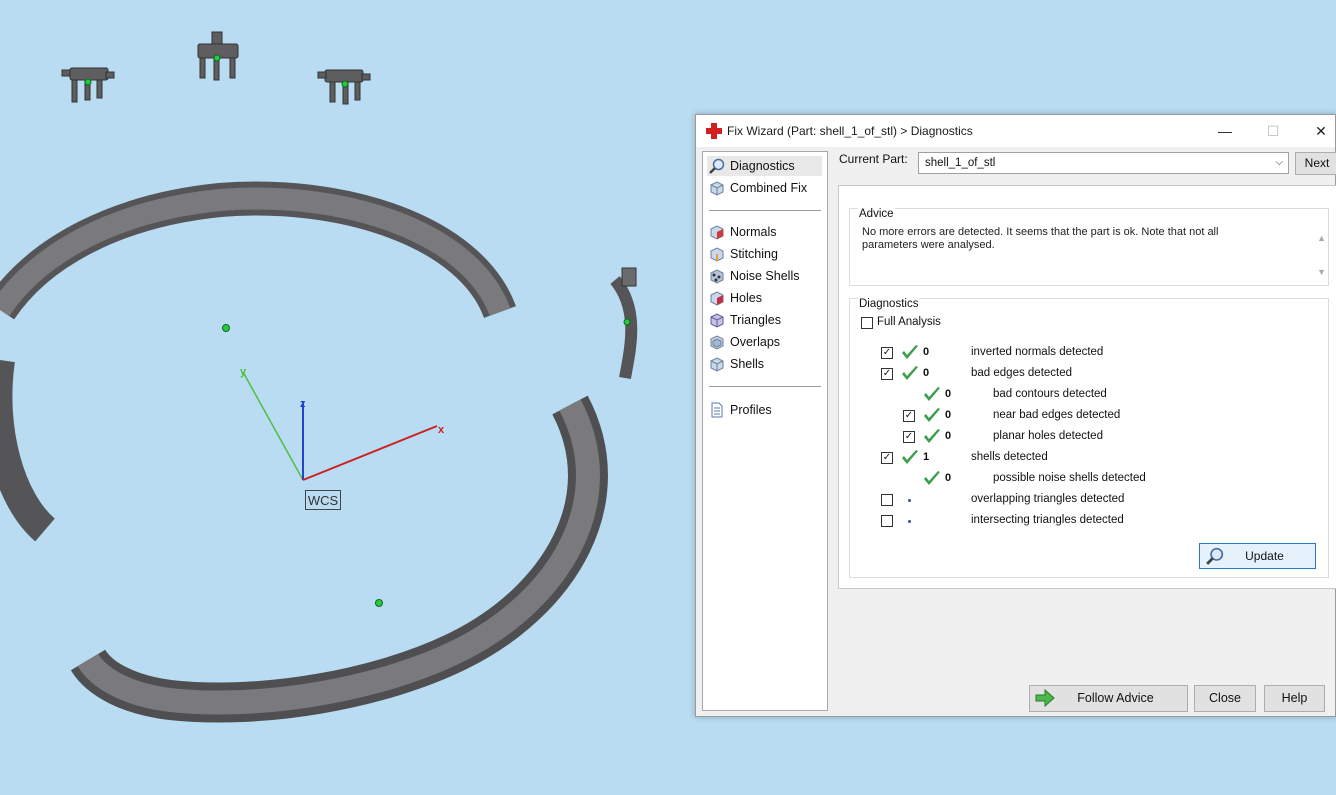  I want to click on follow-advice-button: Follow Advice, so click(1108, 698).